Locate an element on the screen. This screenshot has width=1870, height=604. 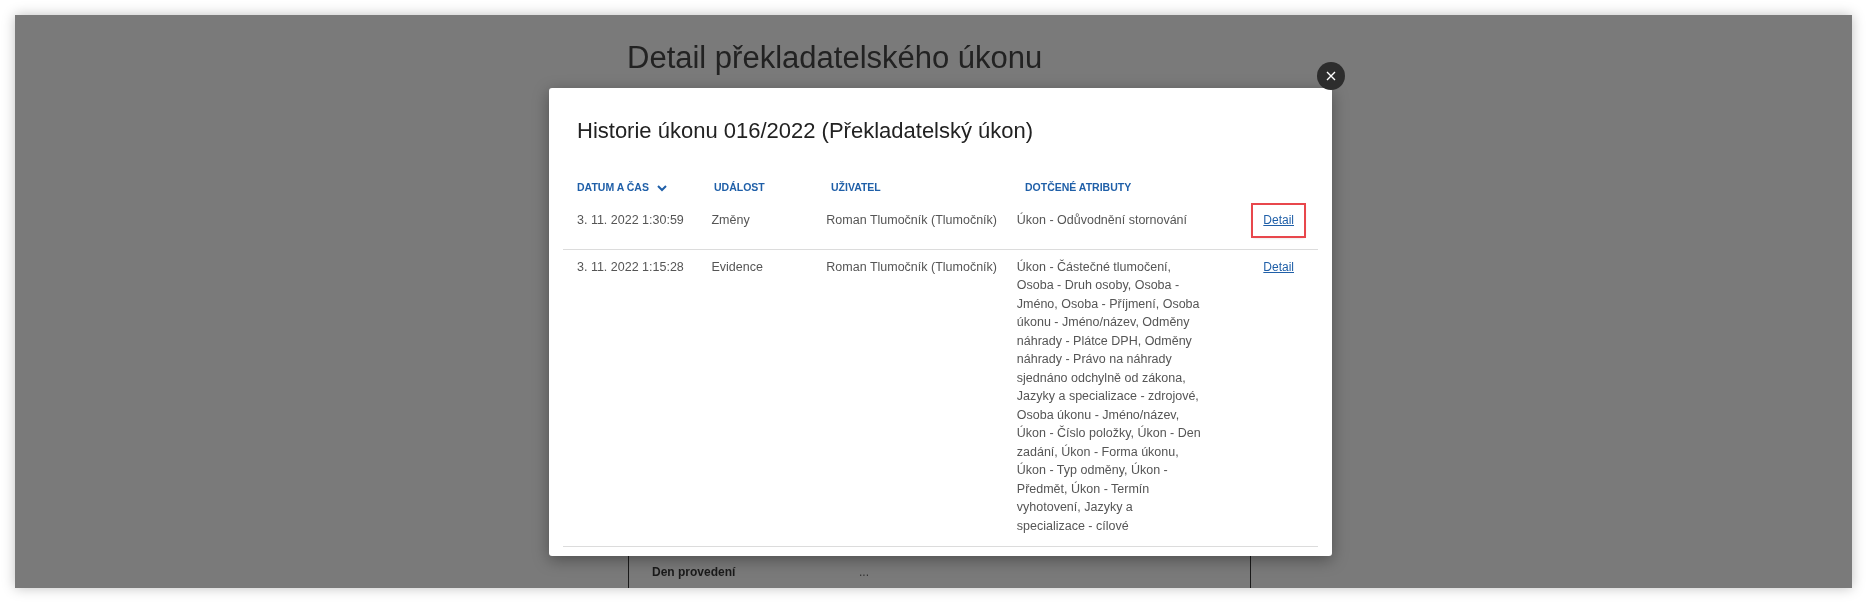
close-icon is located at coordinates (1331, 76).